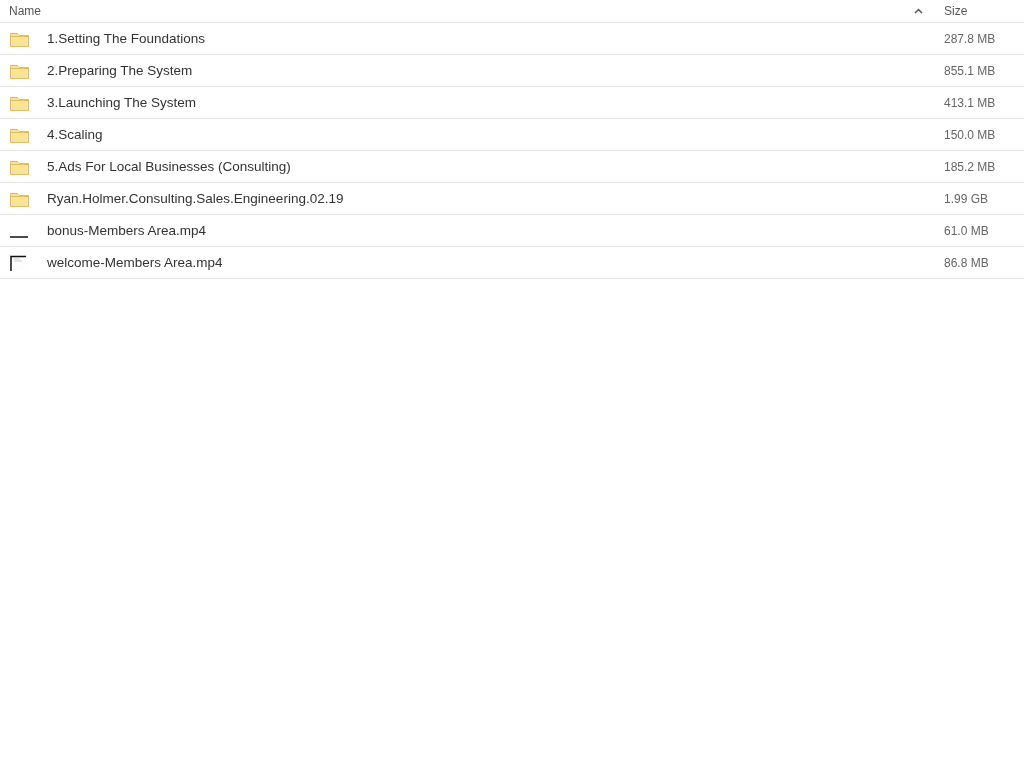 The height and width of the screenshot is (768, 1024). I want to click on file-size: 413.1 MB, so click(970, 102).